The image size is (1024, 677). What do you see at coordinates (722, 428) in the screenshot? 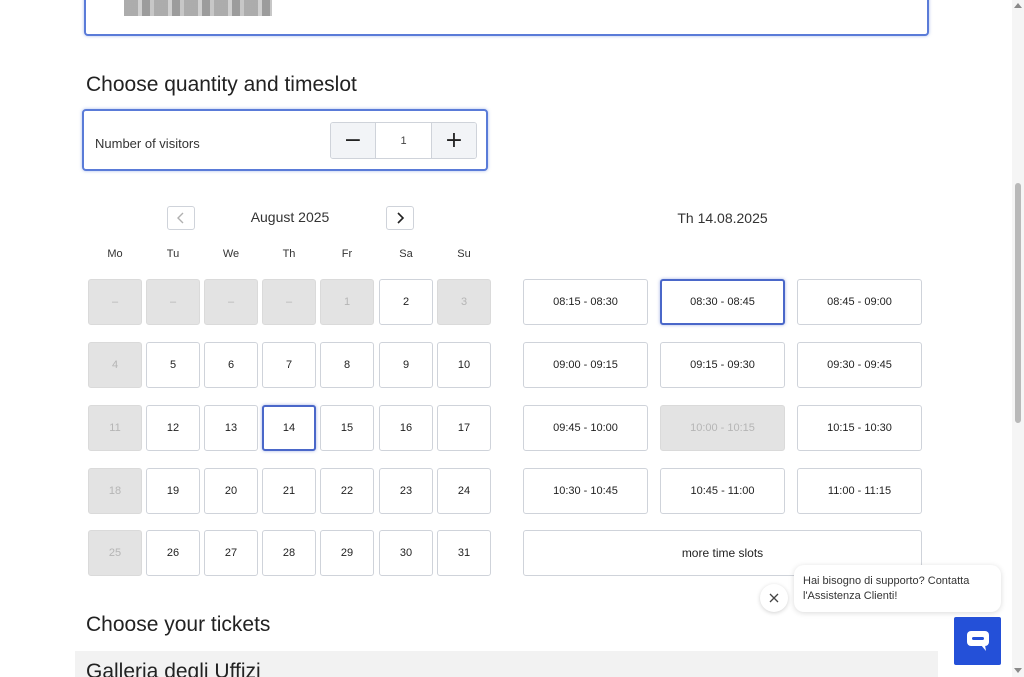
I see `timeslot-button: 10:00 - 10:15` at bounding box center [722, 428].